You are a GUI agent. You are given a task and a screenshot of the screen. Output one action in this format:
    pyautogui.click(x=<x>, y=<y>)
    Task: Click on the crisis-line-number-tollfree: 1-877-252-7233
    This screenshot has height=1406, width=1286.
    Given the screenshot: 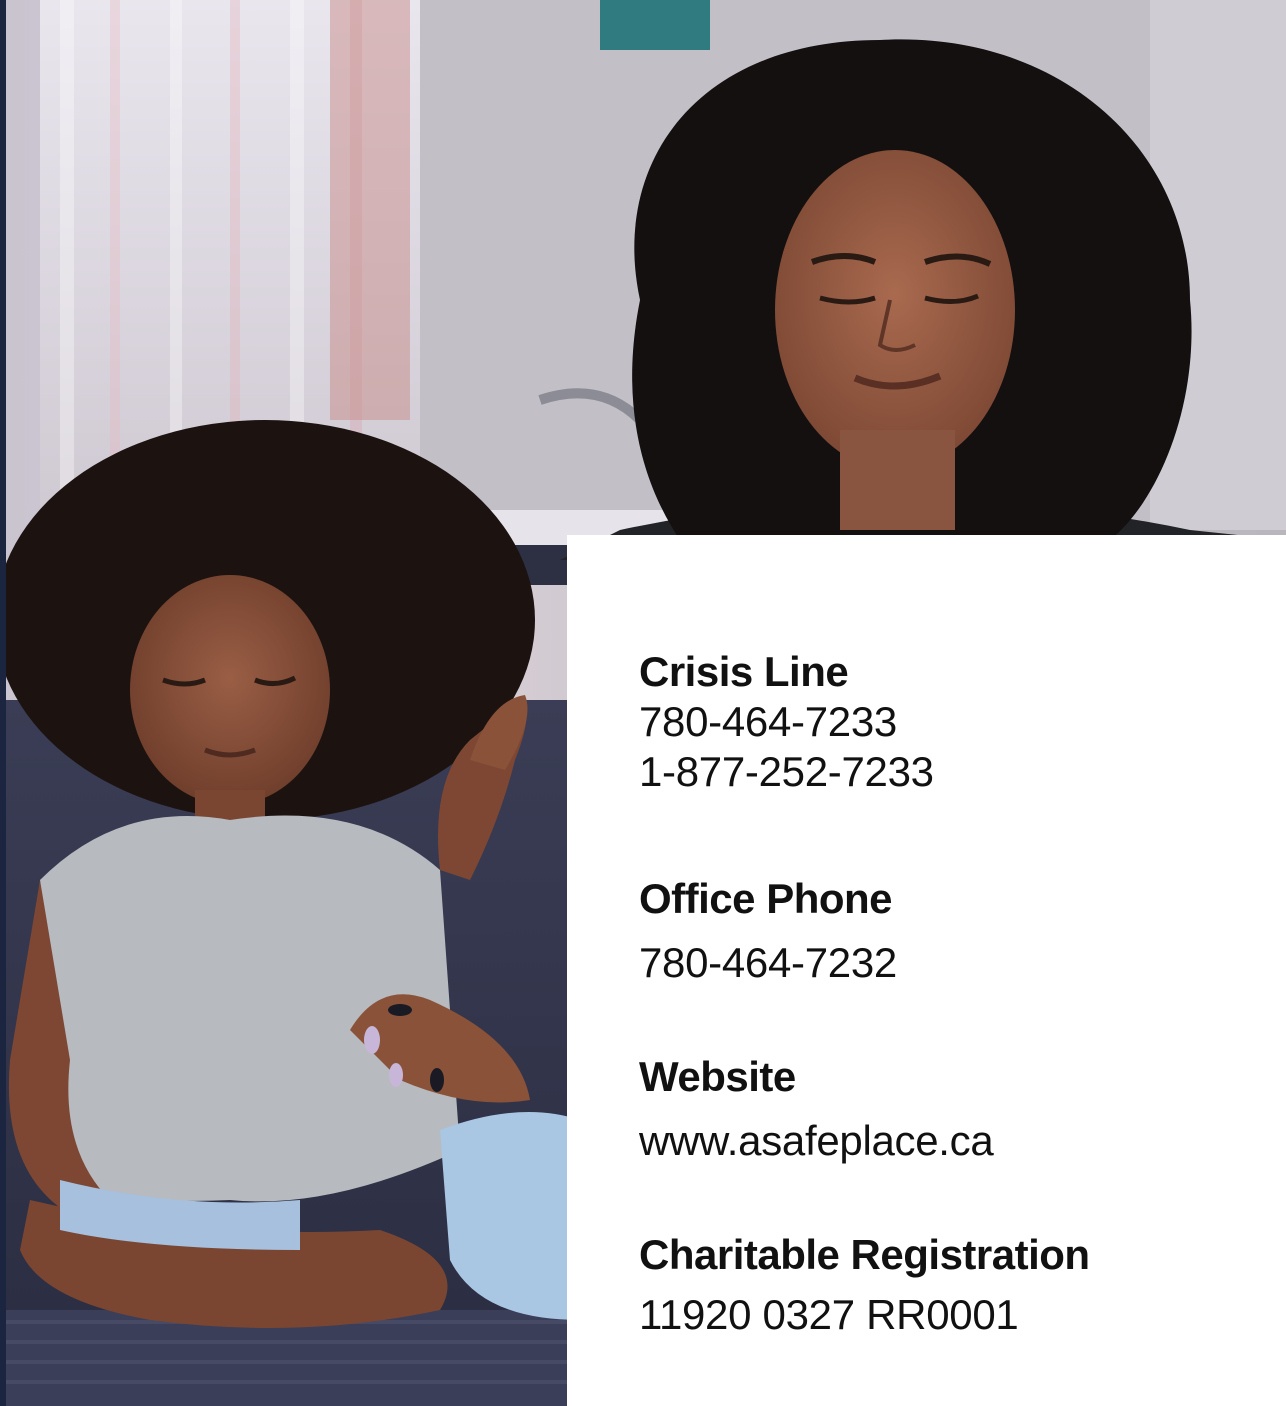 What is the action you would take?
    pyautogui.click(x=786, y=772)
    